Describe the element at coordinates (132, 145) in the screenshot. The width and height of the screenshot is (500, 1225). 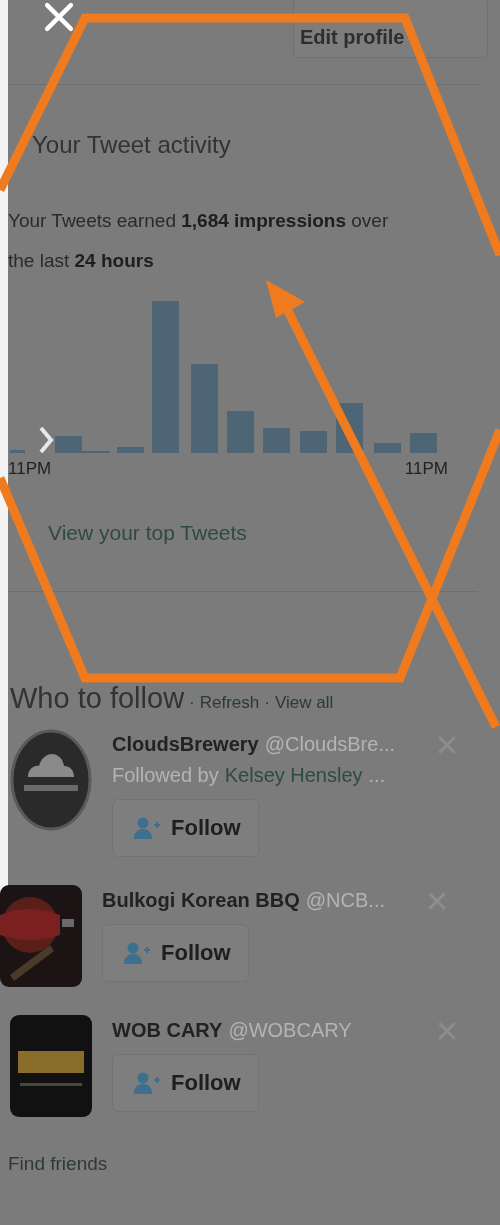
I see `section-title: Your Tweet activity` at that location.